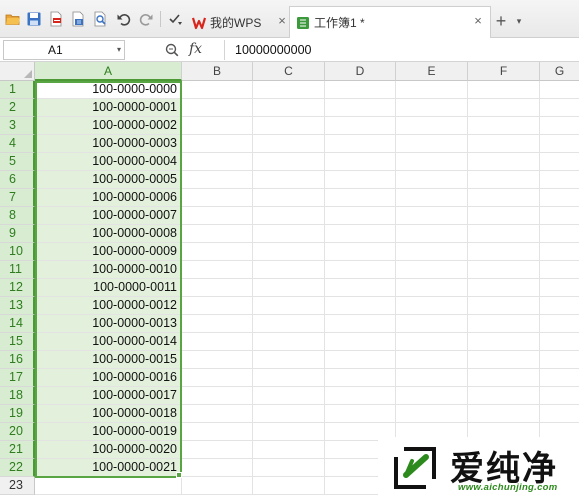 Image resolution: width=579 pixels, height=498 pixels. Describe the element at coordinates (559, 396) in the screenshot. I see `cell-g18` at that location.